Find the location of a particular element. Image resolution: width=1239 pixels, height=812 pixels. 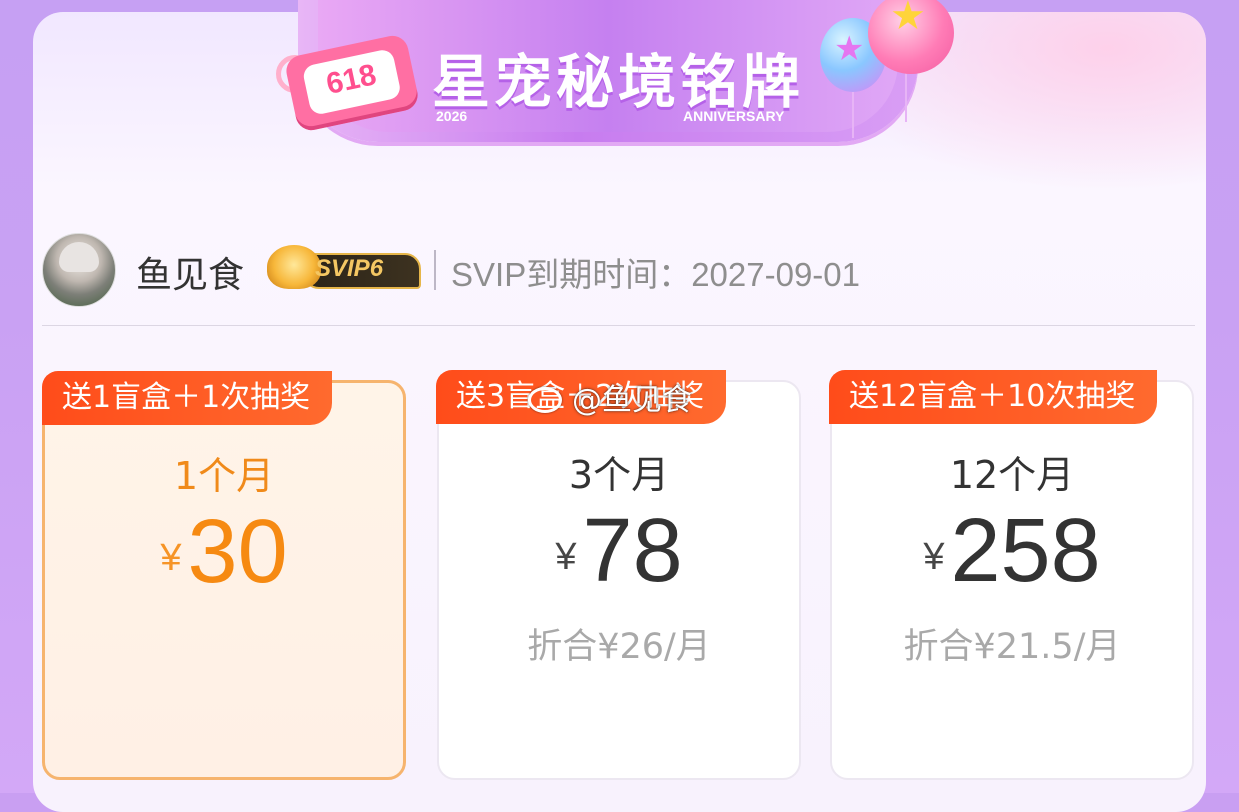

banner-subtitle: ANNIVERSARY is located at coordinates (734, 116).